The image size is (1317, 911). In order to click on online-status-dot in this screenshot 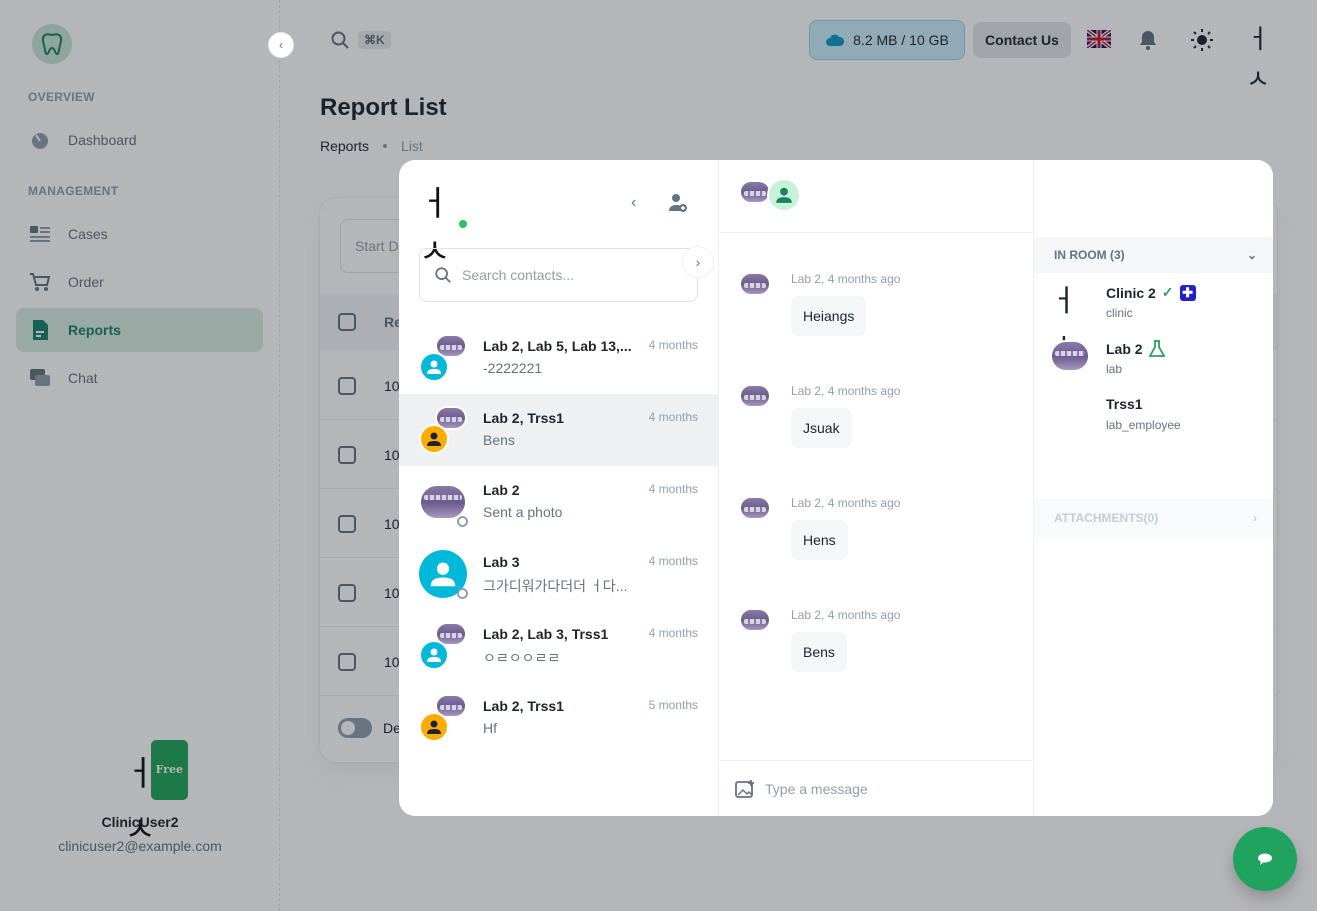, I will do `click(463, 224)`.